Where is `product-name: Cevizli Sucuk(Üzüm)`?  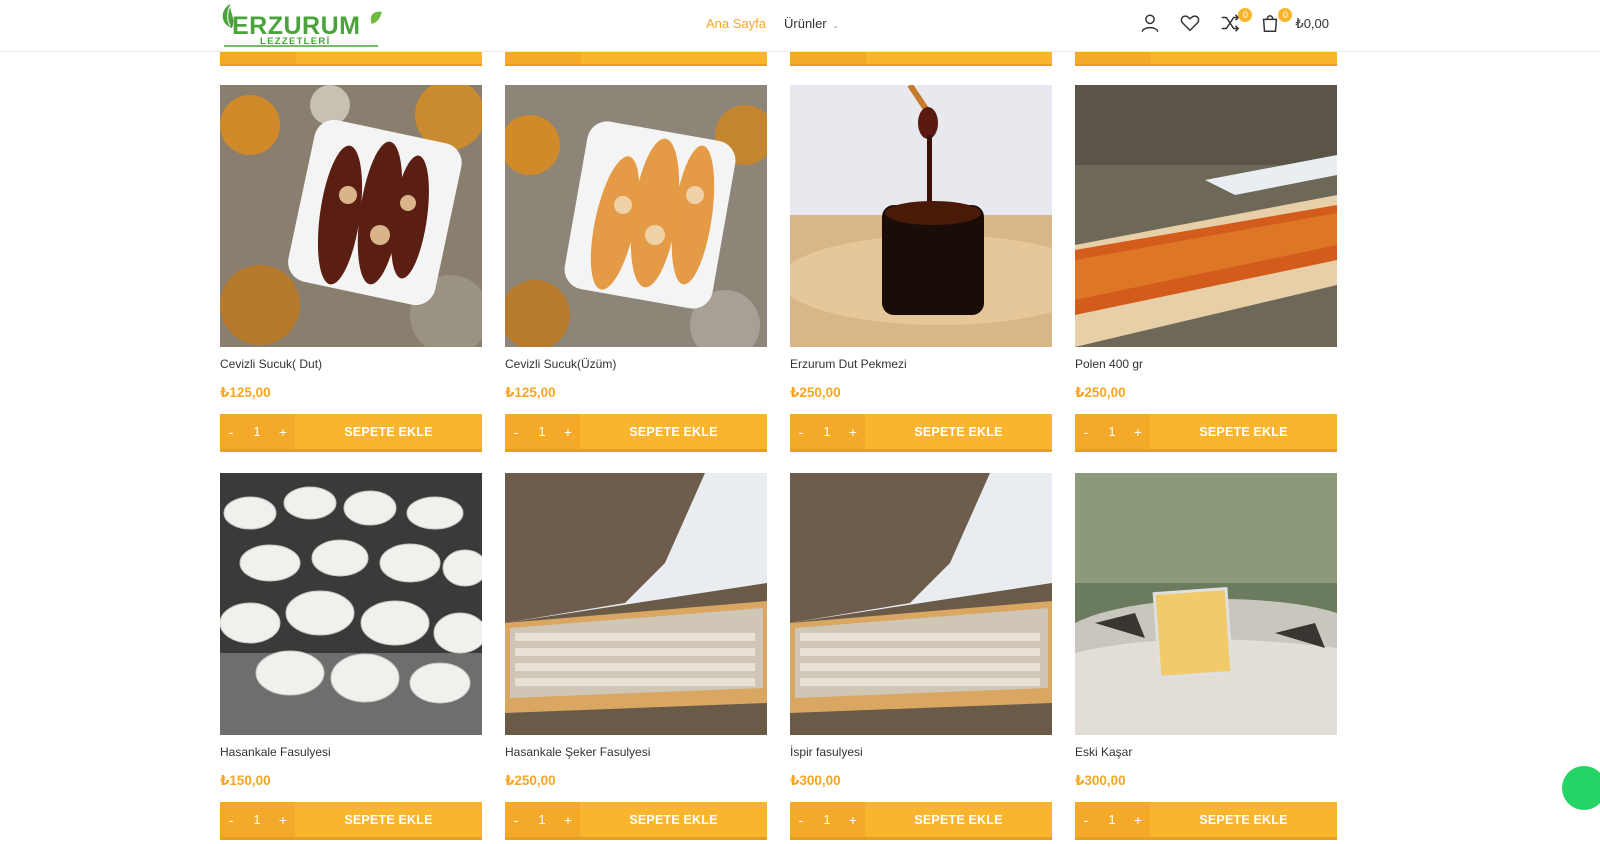 product-name: Cevizli Sucuk(Üzüm) is located at coordinates (636, 365).